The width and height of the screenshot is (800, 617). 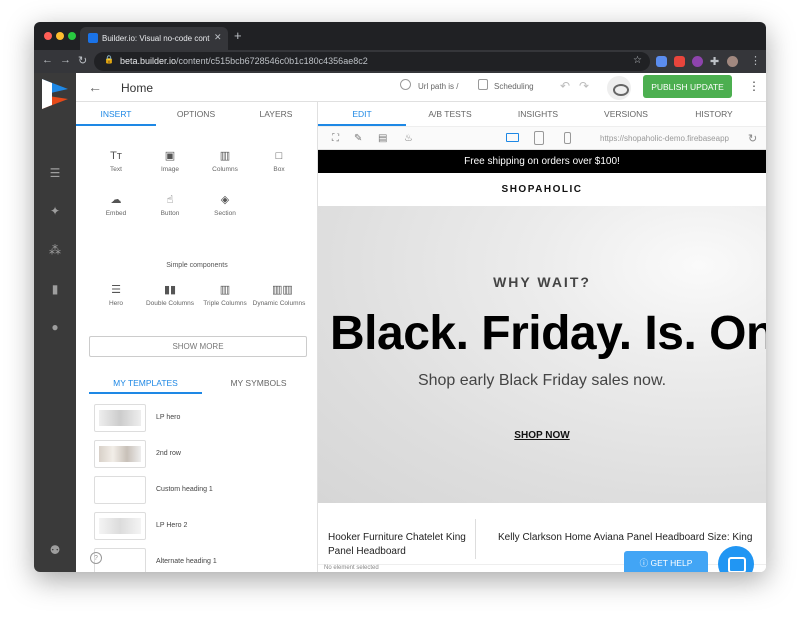 I want to click on tab-insert: INSERT, so click(x=116, y=114).